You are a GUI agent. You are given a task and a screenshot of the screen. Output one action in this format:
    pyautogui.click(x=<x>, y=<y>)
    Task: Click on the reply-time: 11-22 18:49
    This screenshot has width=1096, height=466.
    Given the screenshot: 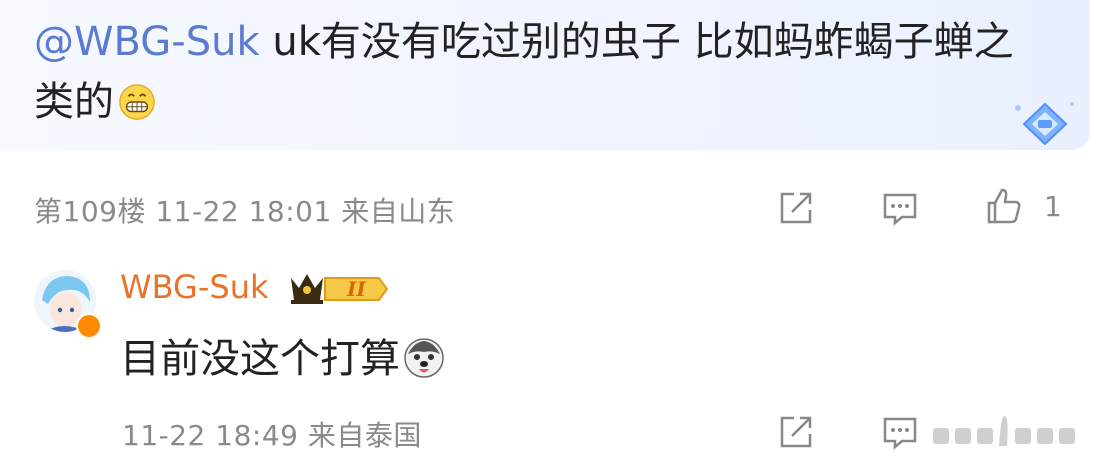 What is the action you would take?
    pyautogui.click(x=210, y=435)
    